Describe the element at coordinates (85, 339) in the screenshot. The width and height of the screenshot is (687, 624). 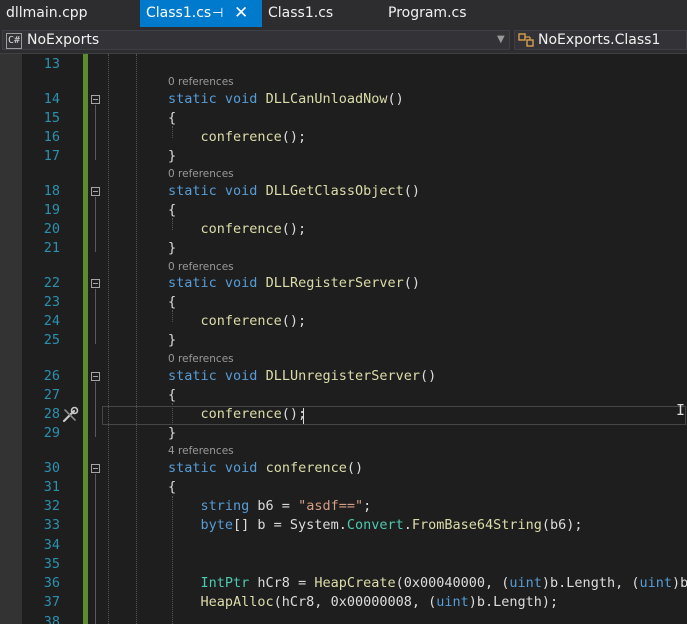
I see `change-tracking-bar` at that location.